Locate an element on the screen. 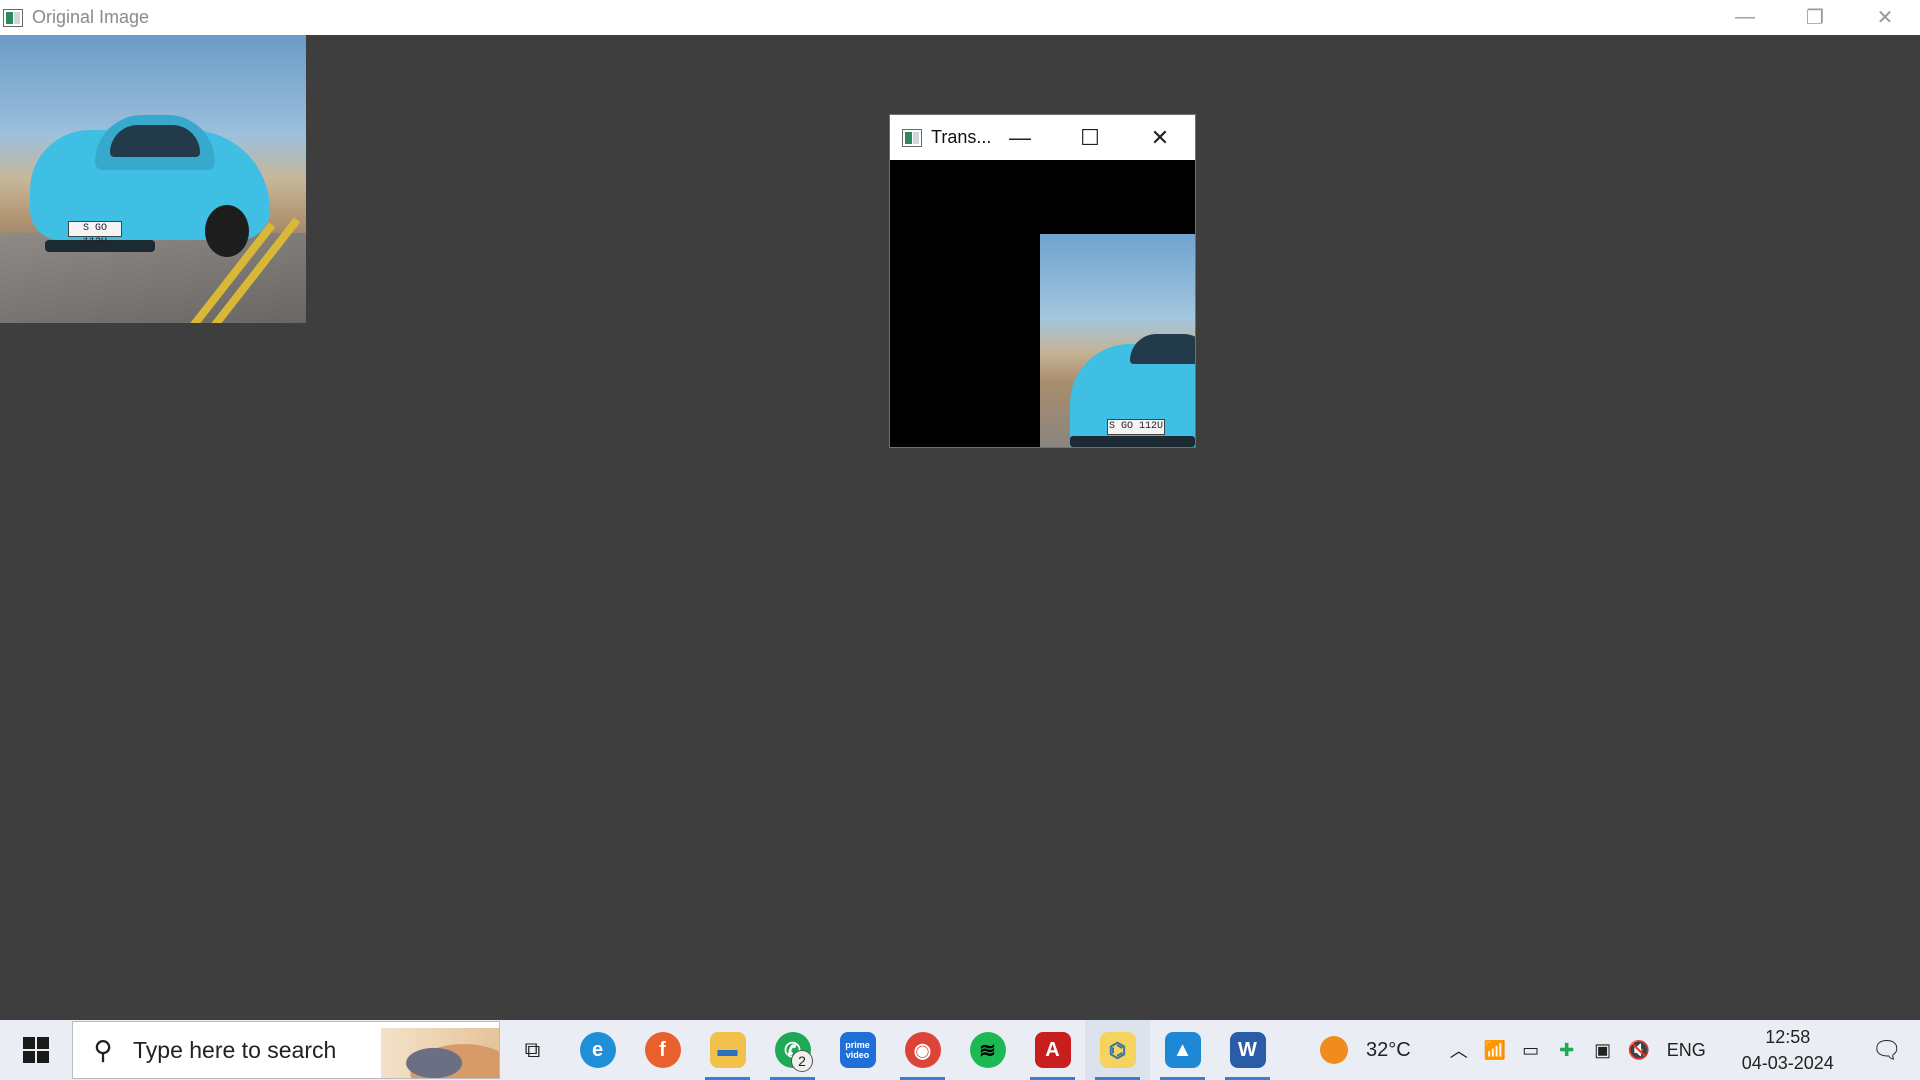 Image resolution: width=1920 pixels, height=1080 pixels. main-window-controls: — ❐ ✕ is located at coordinates (1815, 17).